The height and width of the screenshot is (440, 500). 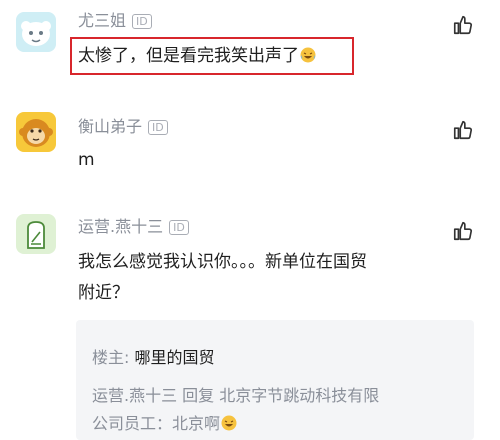 What do you see at coordinates (133, 227) in the screenshot?
I see `comment-username: 运营.燕十三 ID` at bounding box center [133, 227].